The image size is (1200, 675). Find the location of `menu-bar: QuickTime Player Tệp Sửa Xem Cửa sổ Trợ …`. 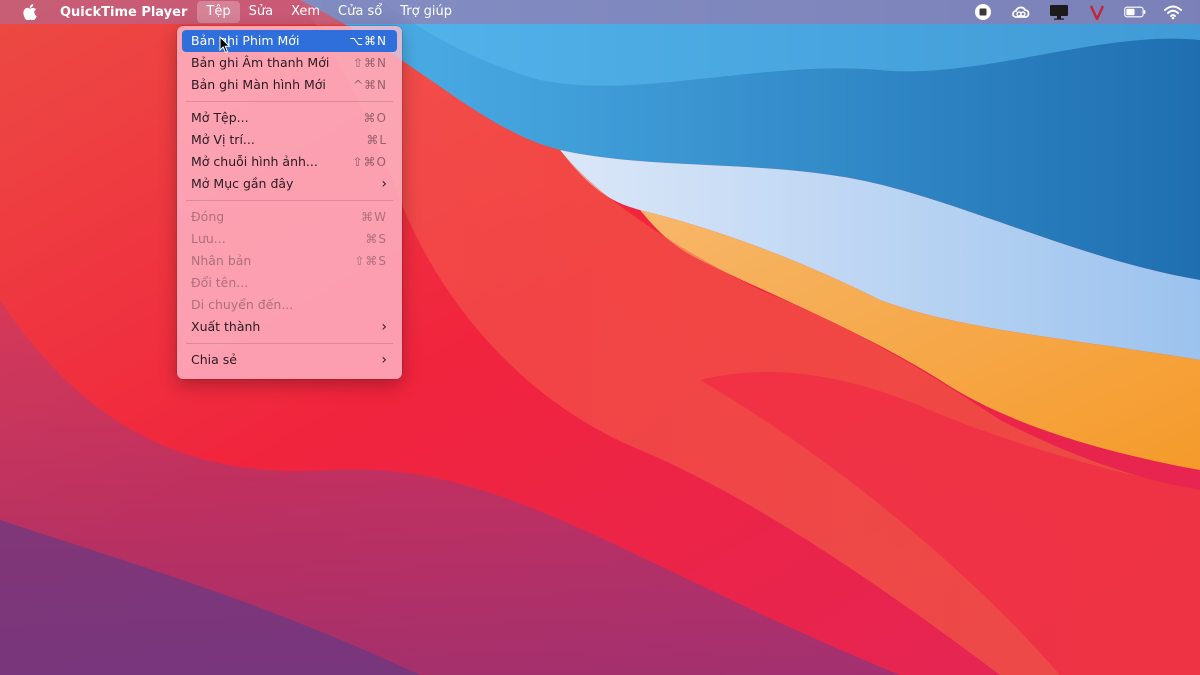

menu-bar: QuickTime Player Tệp Sửa Xem Cửa sổ Trợ … is located at coordinates (600, 12).